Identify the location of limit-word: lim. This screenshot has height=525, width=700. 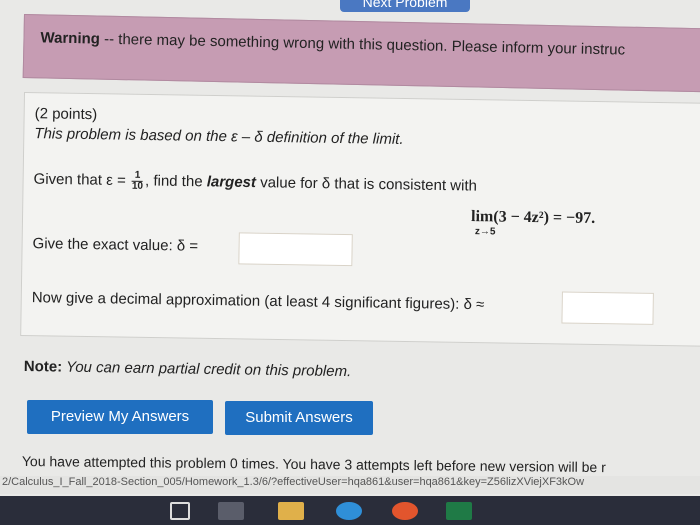
(482, 217).